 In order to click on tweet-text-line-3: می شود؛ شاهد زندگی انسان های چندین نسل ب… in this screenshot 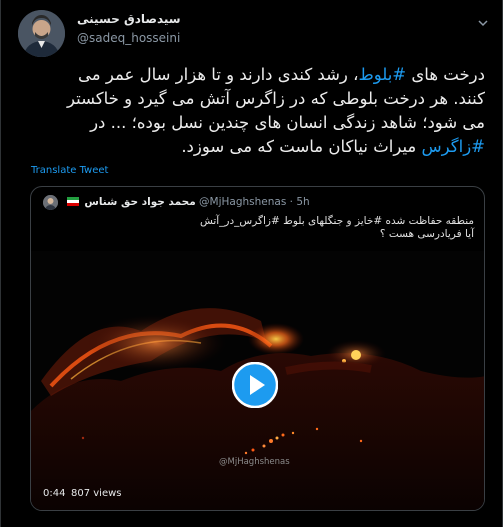, I will do `click(287, 122)`.